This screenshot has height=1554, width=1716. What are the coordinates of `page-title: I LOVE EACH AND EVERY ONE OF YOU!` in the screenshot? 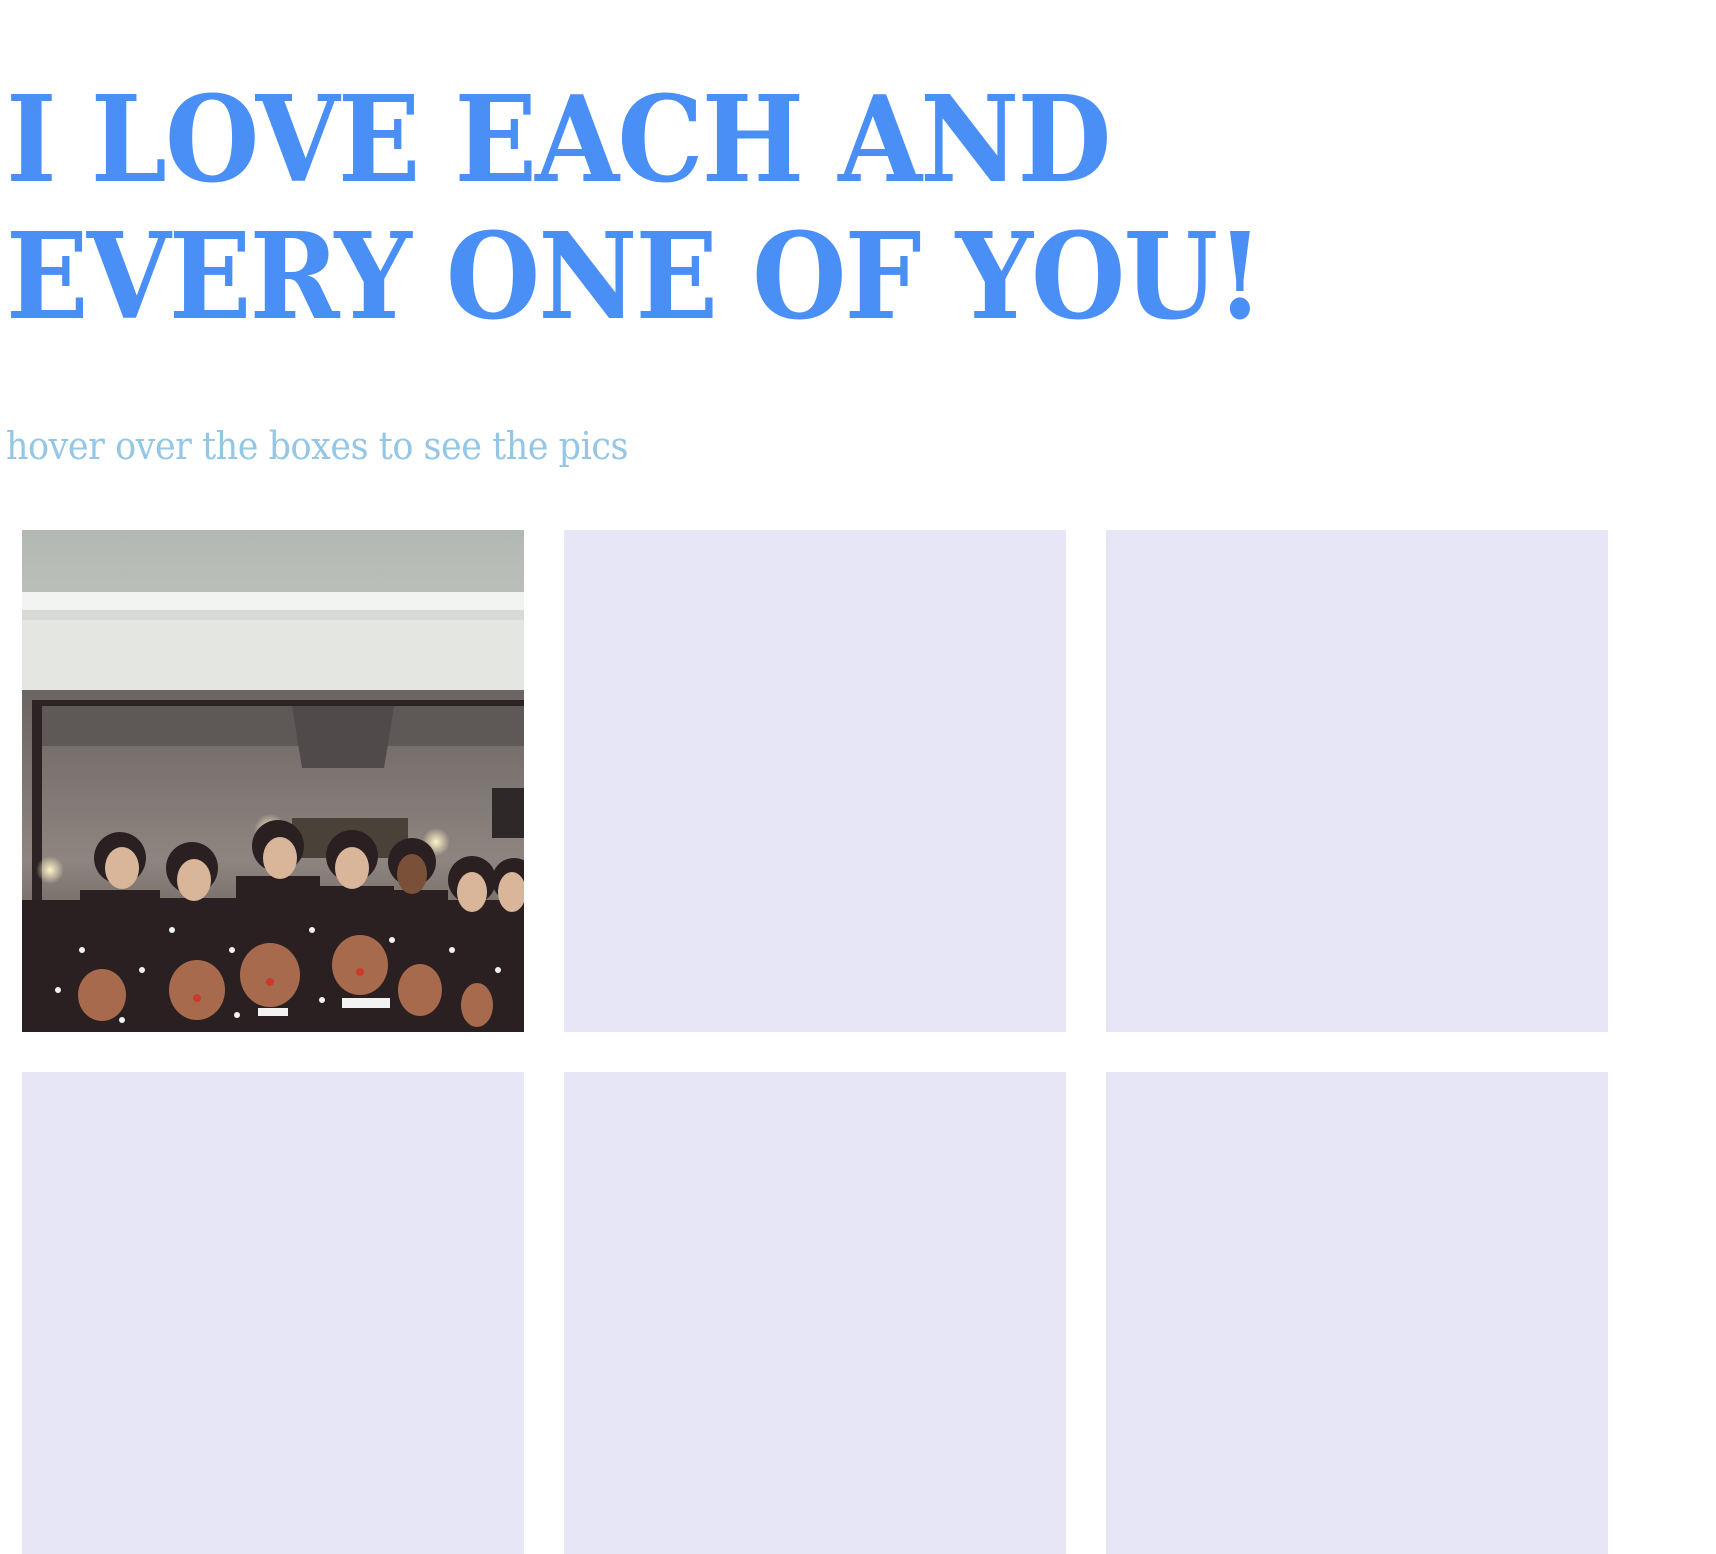 It's located at (635, 208).